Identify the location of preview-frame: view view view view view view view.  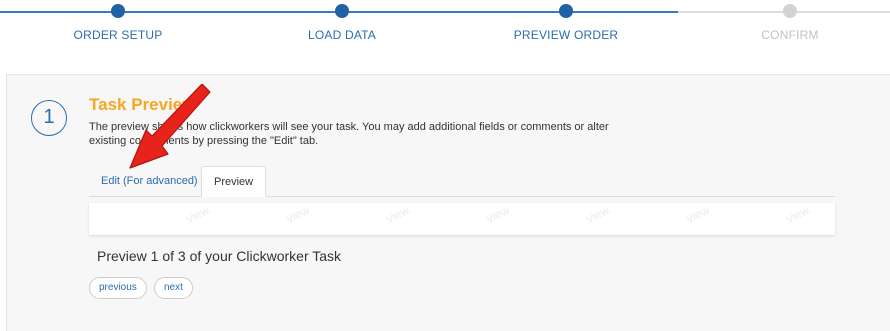
(462, 219).